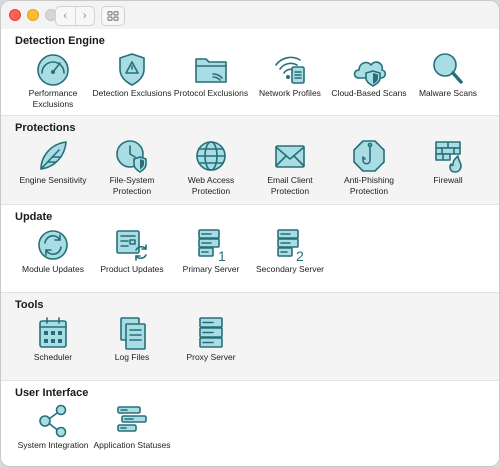  What do you see at coordinates (211, 332) in the screenshot?
I see `server-icon` at bounding box center [211, 332].